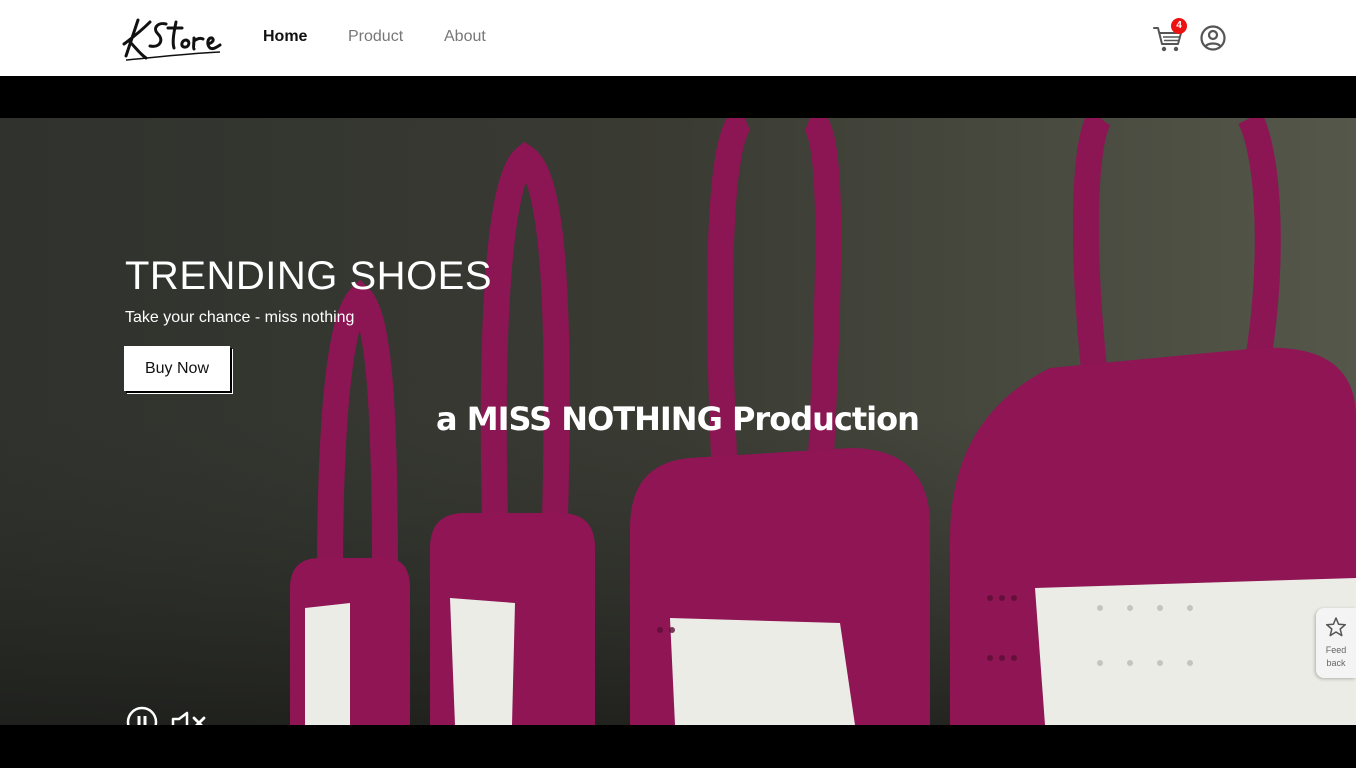 Image resolution: width=1356 pixels, height=768 pixels. I want to click on kstore-logo, so click(172, 39).